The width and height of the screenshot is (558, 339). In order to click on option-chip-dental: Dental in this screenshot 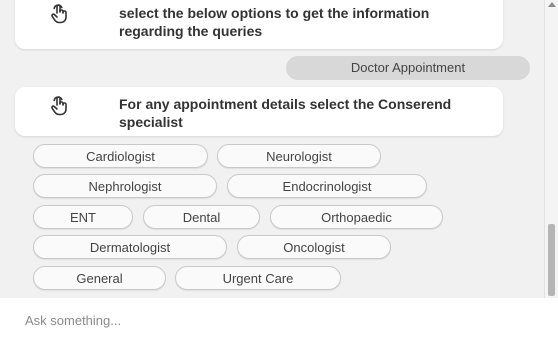, I will do `click(201, 217)`.